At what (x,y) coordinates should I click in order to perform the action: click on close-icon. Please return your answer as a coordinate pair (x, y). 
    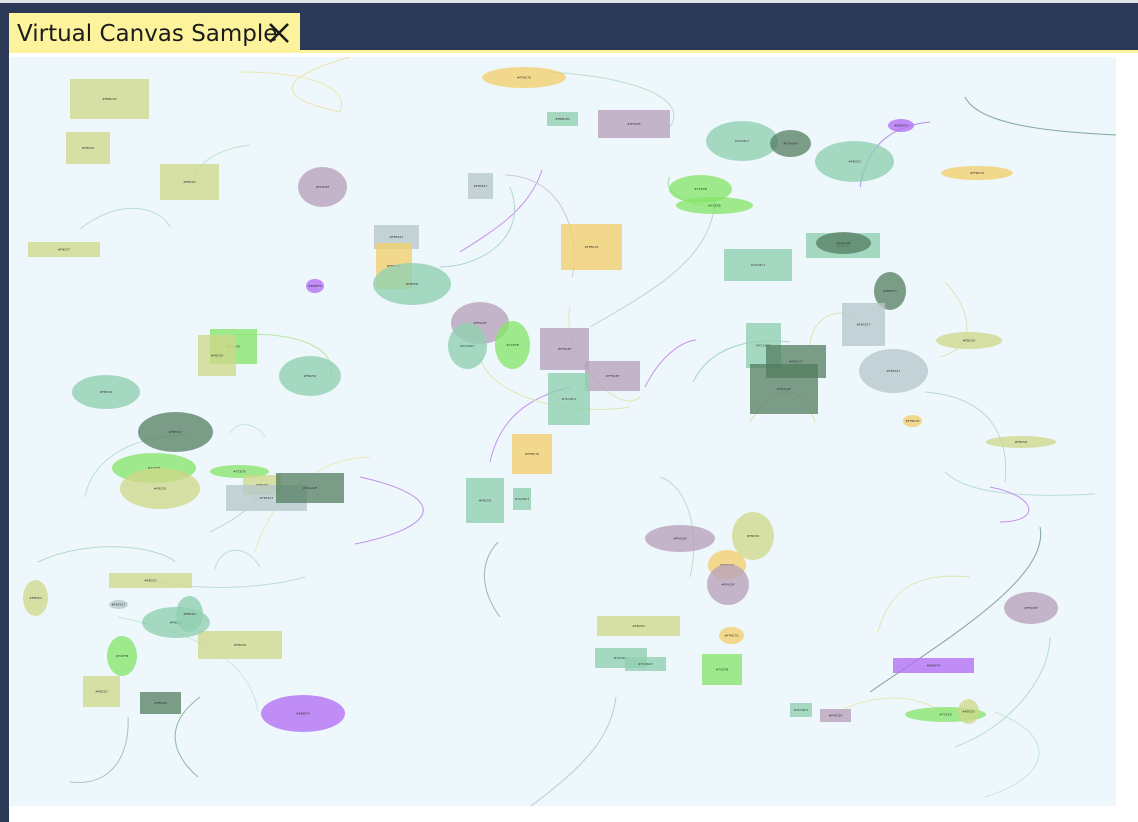
    Looking at the image, I should click on (279, 33).